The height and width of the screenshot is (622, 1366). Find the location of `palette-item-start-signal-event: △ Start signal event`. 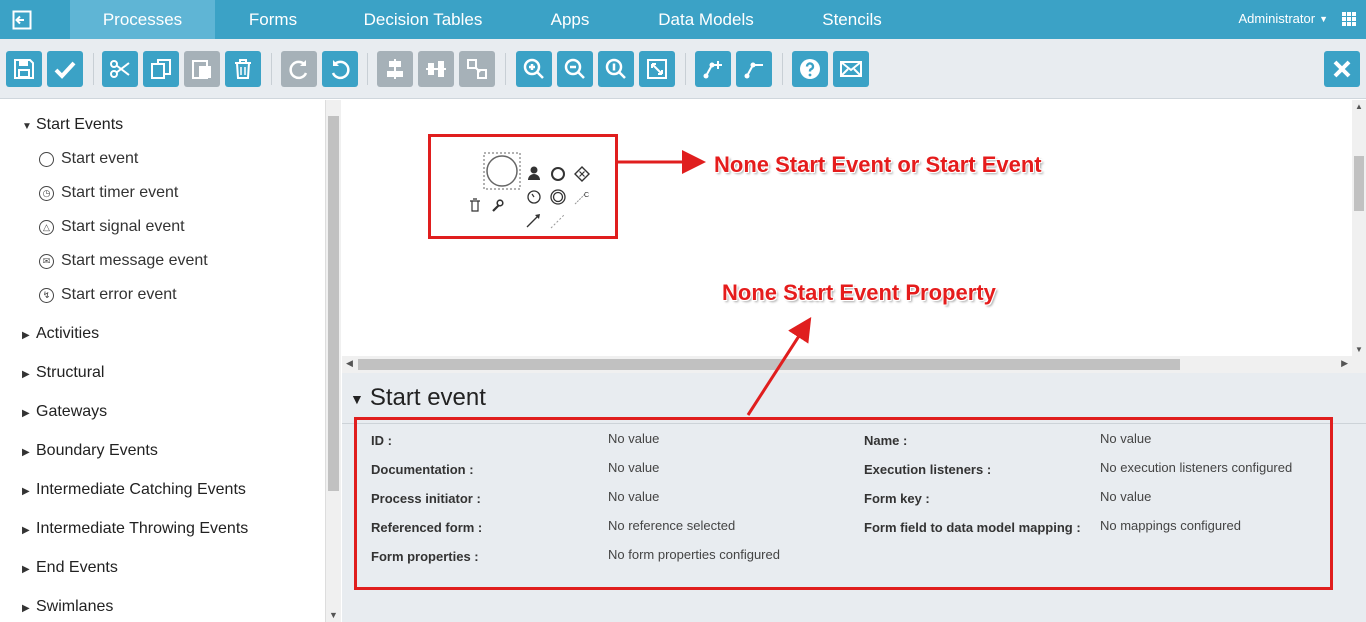

palette-item-start-signal-event: △ Start signal event is located at coordinates (112, 227).